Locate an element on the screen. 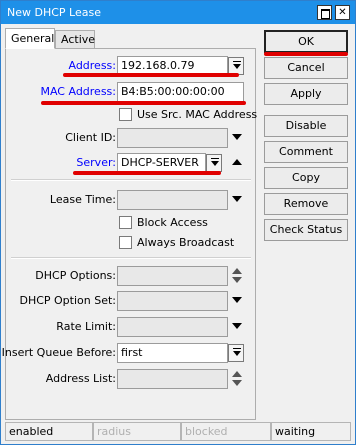 This screenshot has height=445, width=356. insert-queue-before-label: Insert Queue Before: is located at coordinates (58, 352).